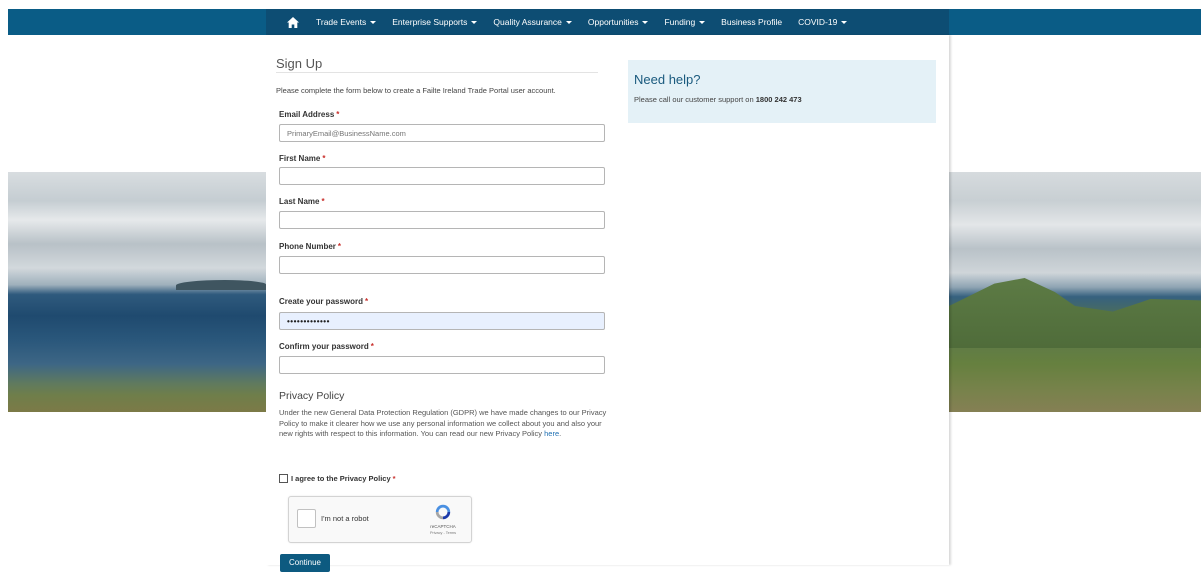  I want to click on first-name-label: First Name *, so click(302, 158).